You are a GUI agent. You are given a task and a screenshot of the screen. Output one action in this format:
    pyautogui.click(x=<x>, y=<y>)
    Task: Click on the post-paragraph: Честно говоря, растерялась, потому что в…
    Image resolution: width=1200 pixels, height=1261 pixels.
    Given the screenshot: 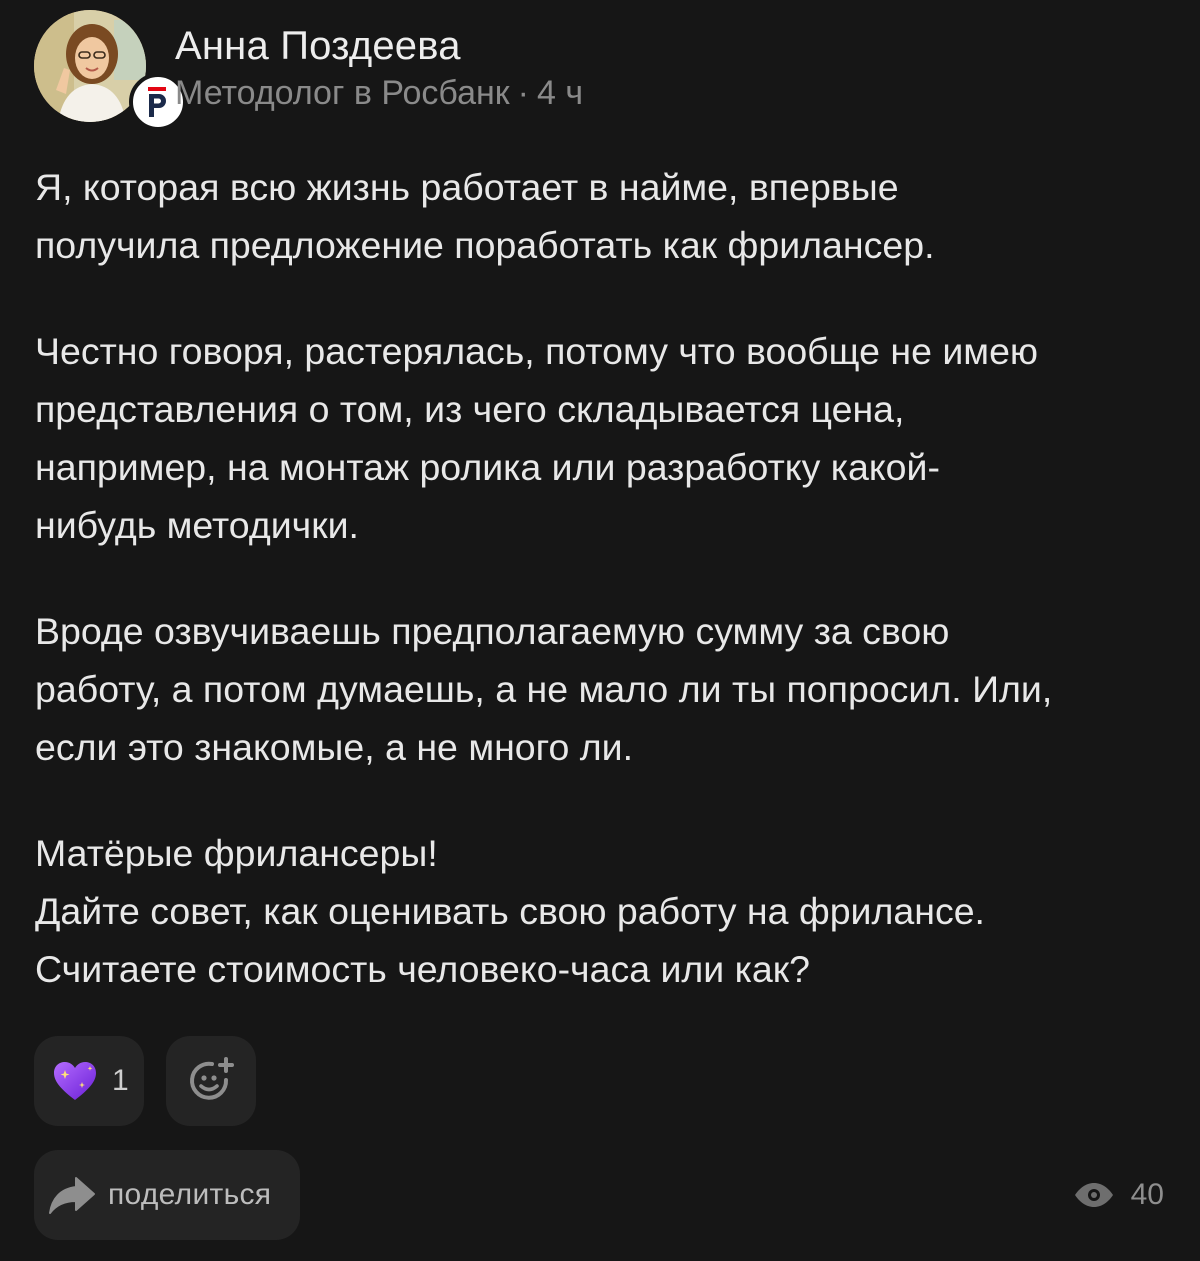 What is the action you would take?
    pyautogui.click(x=537, y=438)
    